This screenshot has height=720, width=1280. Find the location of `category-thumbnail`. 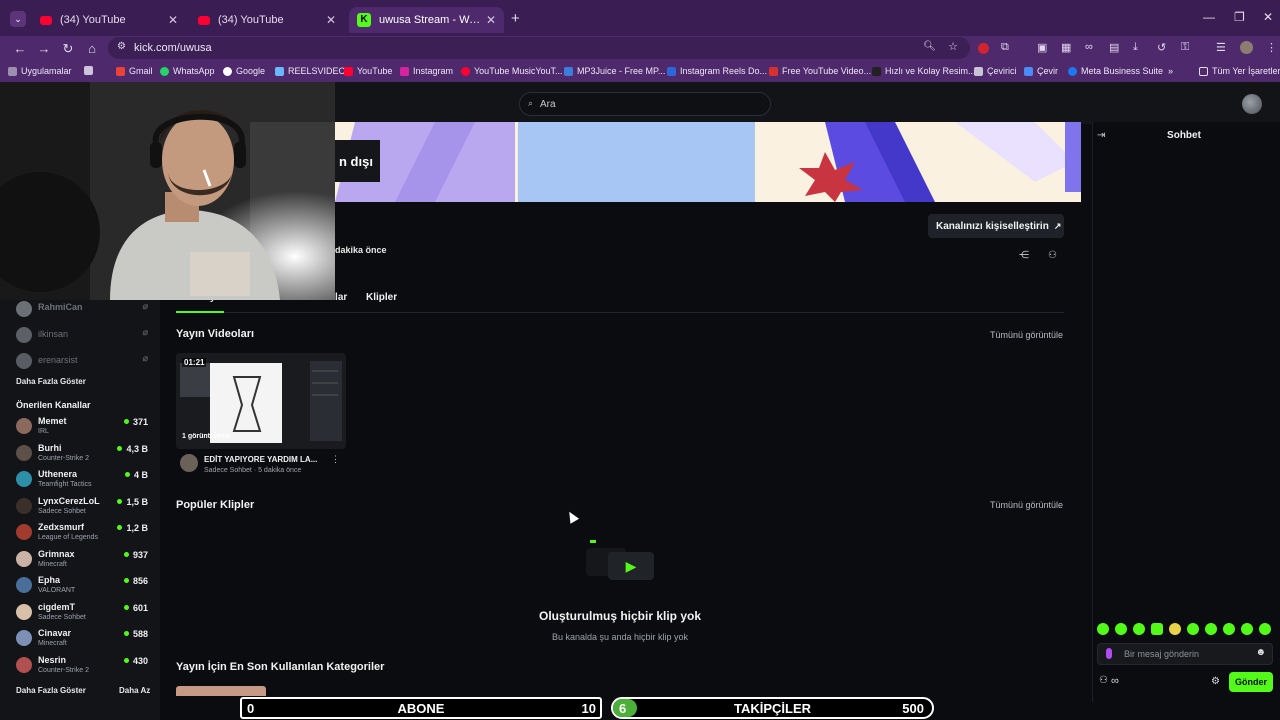

category-thumbnail is located at coordinates (221, 691).